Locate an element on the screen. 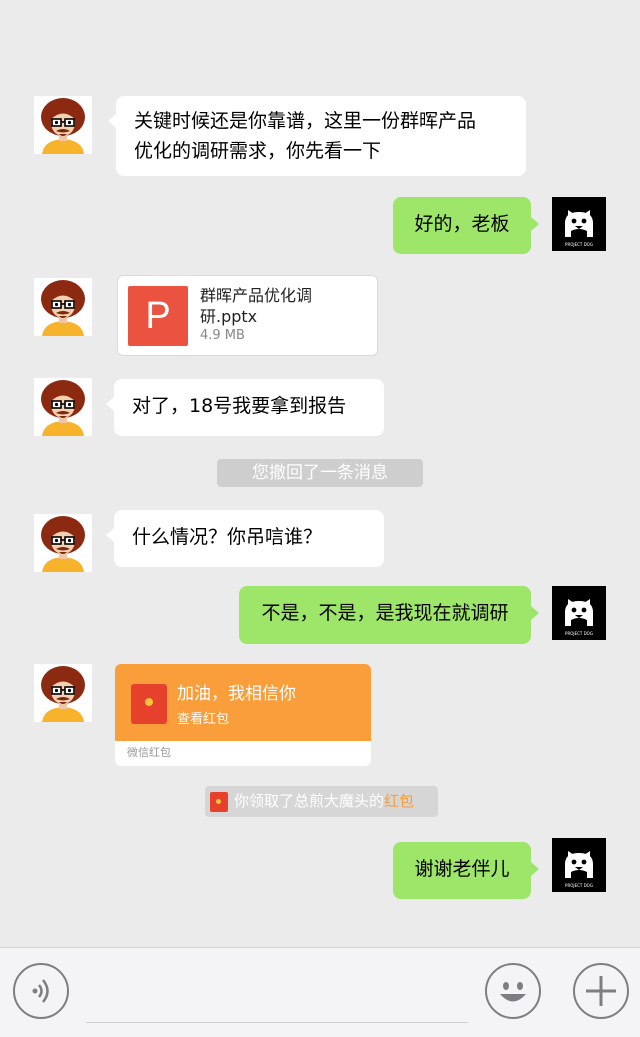 Image resolution: width=640 pixels, height=1037 pixels. message-bubble-4: 对了，18号我要拿到报告 is located at coordinates (245, 407).